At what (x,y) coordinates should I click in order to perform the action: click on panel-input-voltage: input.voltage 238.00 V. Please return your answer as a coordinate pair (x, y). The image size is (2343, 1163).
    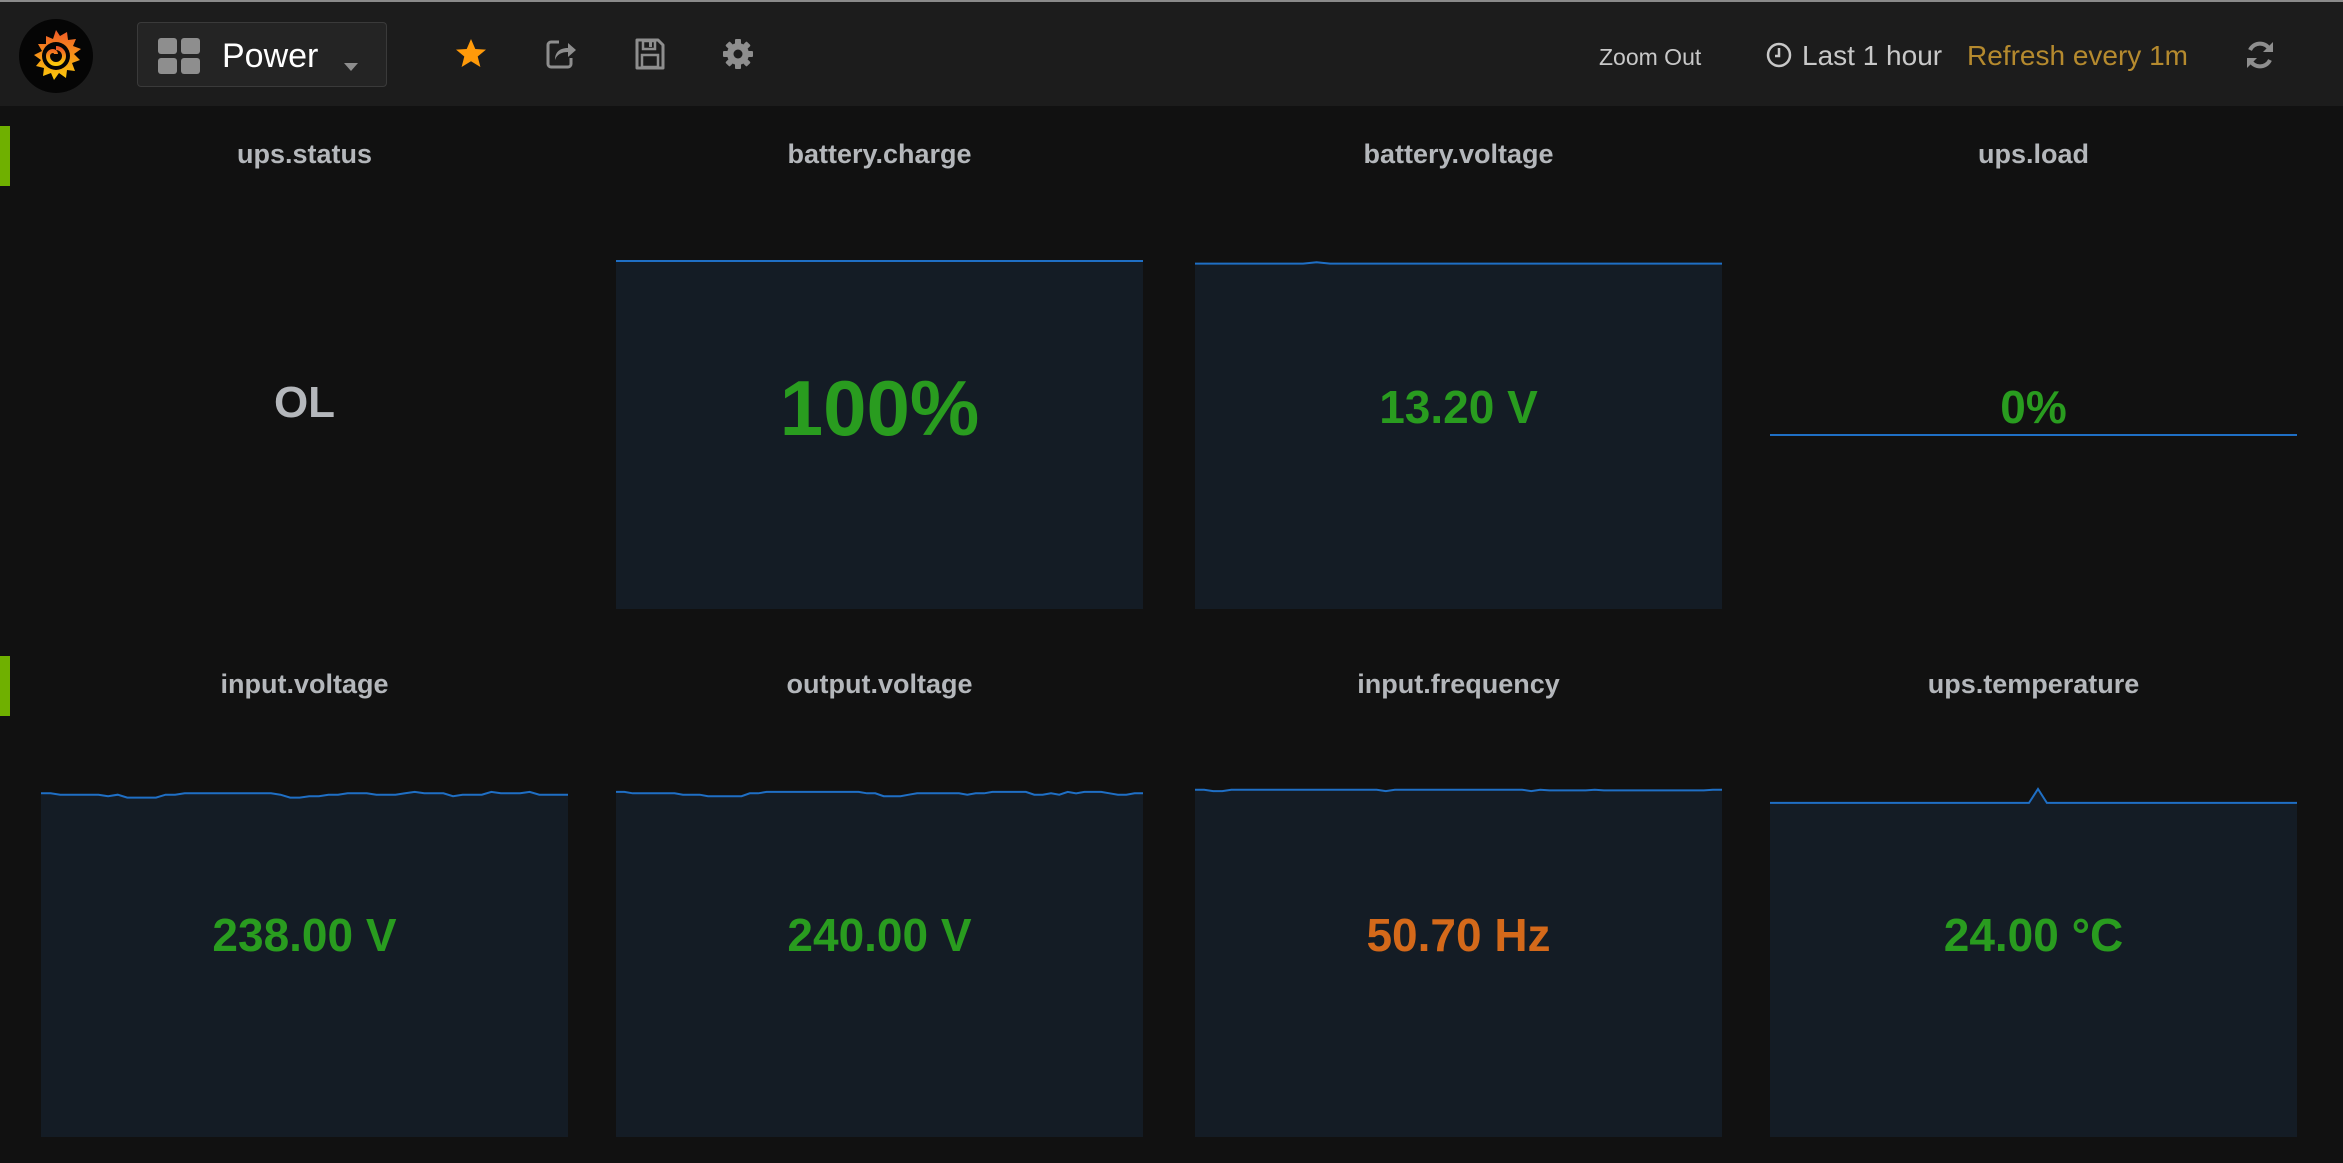
    Looking at the image, I should click on (304, 902).